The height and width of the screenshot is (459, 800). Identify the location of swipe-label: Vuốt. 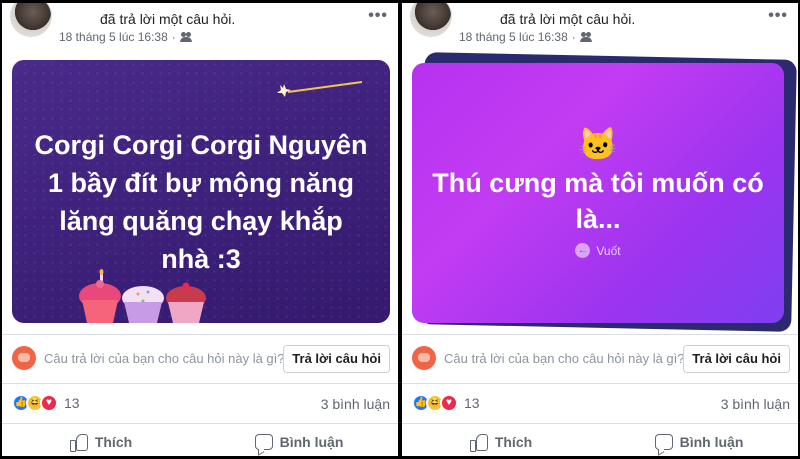
(608, 250).